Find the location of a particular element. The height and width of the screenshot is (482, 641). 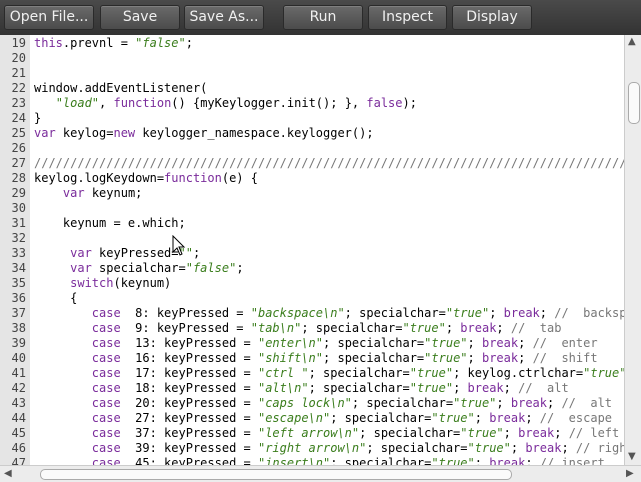

code-line: this.prevnl = "false"; is located at coordinates (113, 43).